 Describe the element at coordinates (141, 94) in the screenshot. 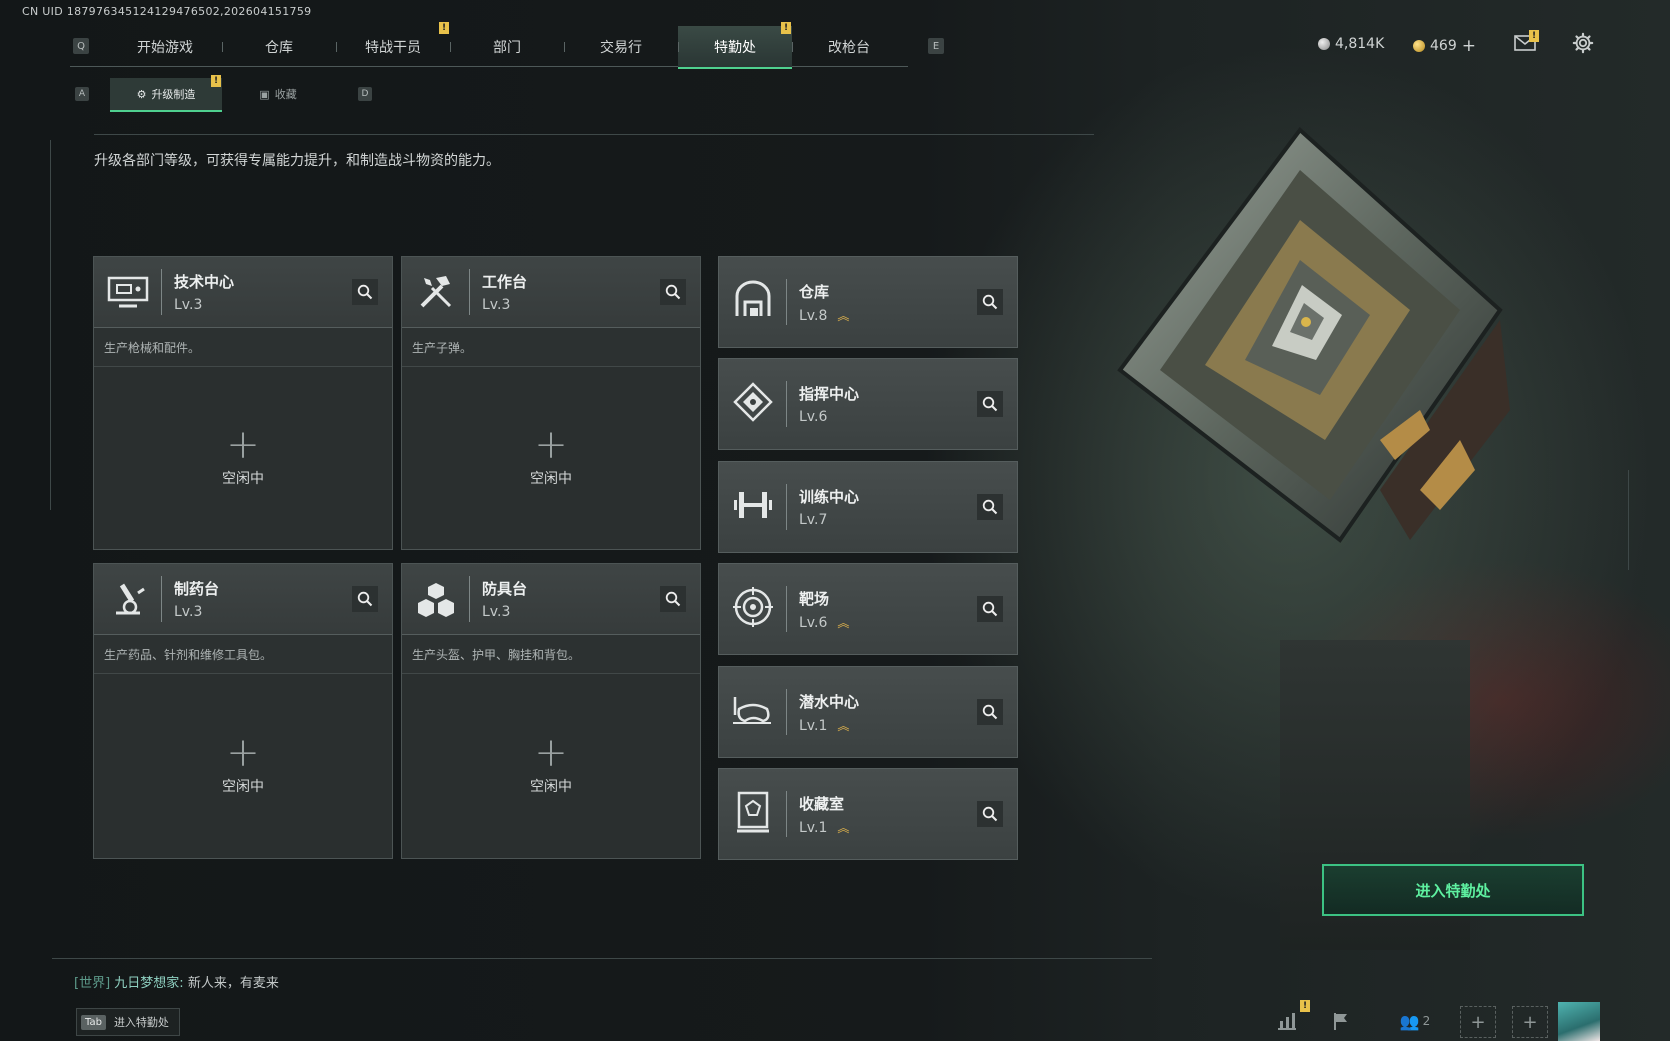

I see `upgrade-gear-icon: ⚙` at that location.